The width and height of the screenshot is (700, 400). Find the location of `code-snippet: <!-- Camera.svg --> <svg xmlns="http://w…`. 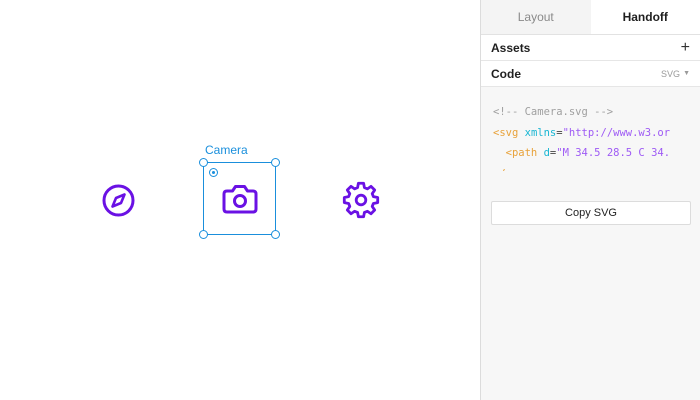

code-snippet: <!-- Camera.svg --> <svg xmlns="http://w… is located at coordinates (590, 129).